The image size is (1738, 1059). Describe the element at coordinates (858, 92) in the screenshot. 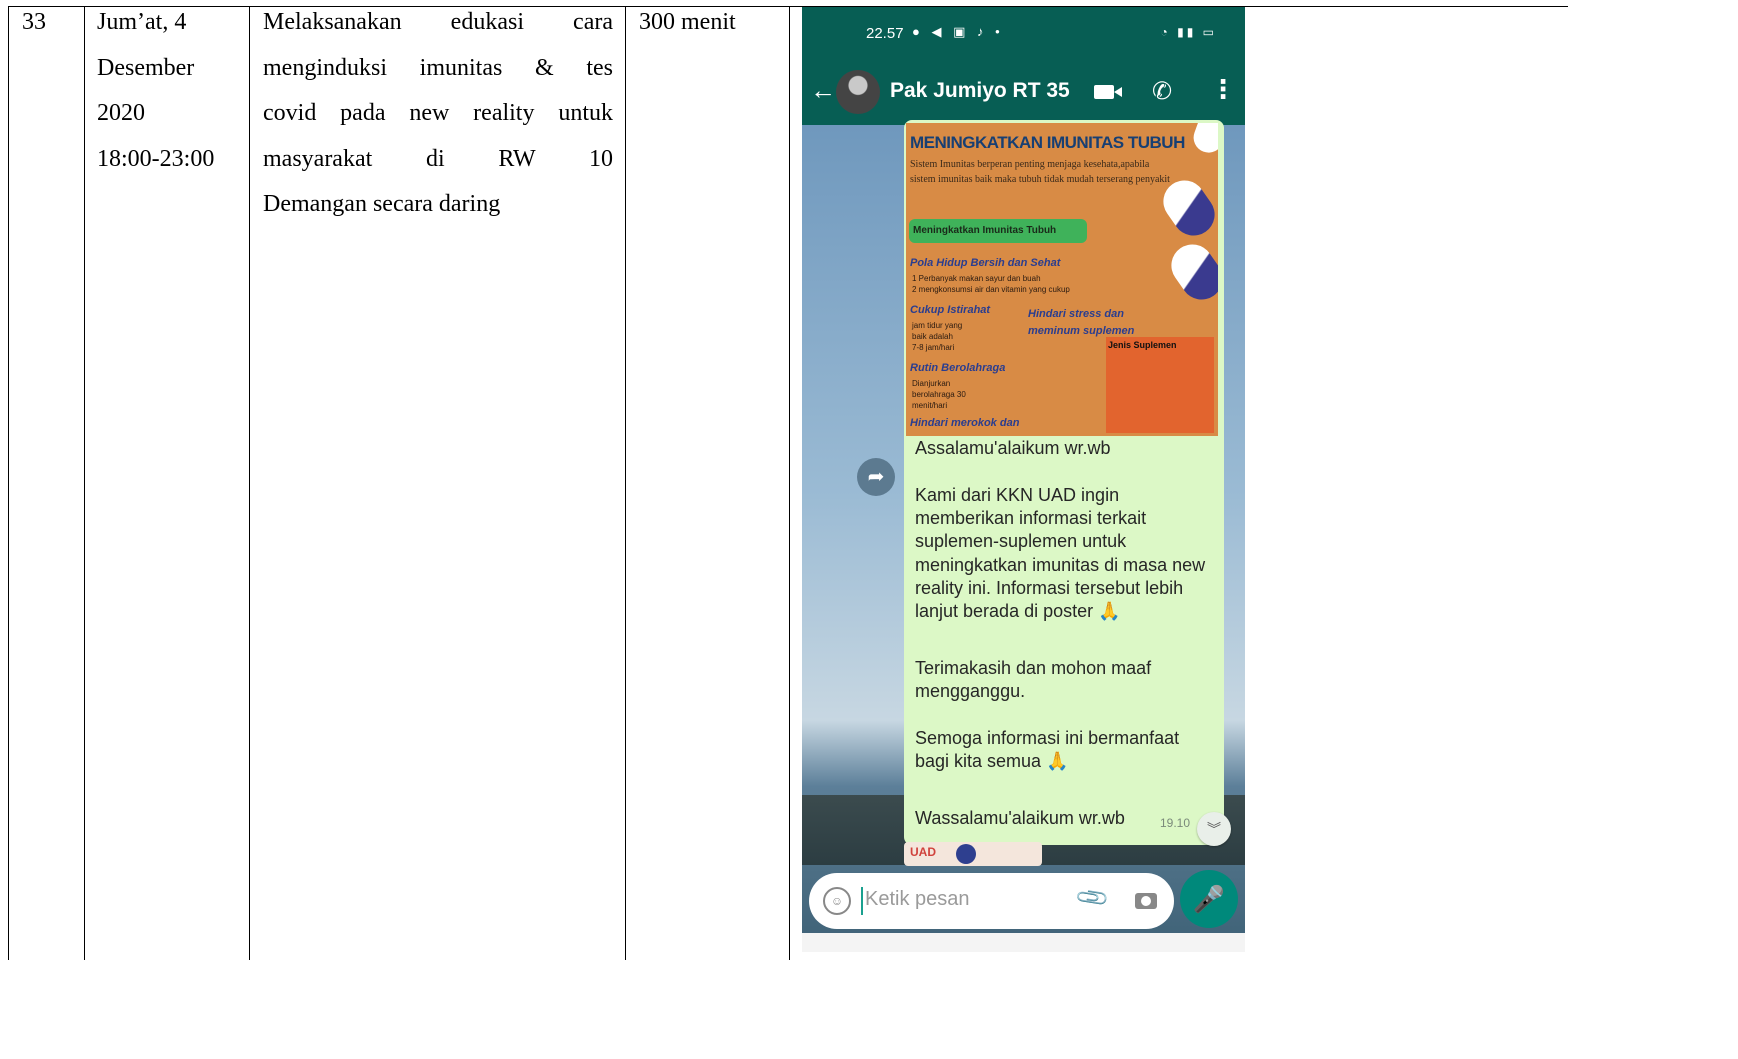

I see `avatar` at that location.